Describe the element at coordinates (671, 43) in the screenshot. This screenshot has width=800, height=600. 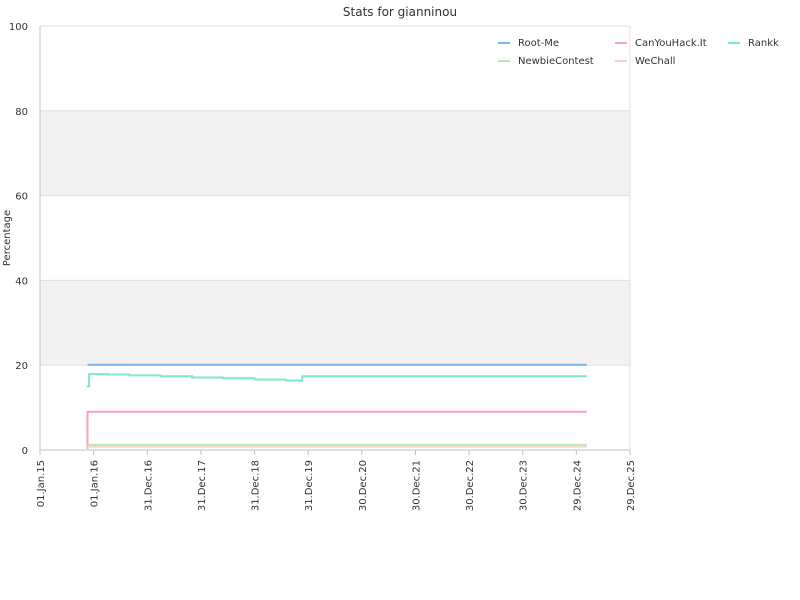
I see `legend-item-label: CanYouHack.It` at that location.